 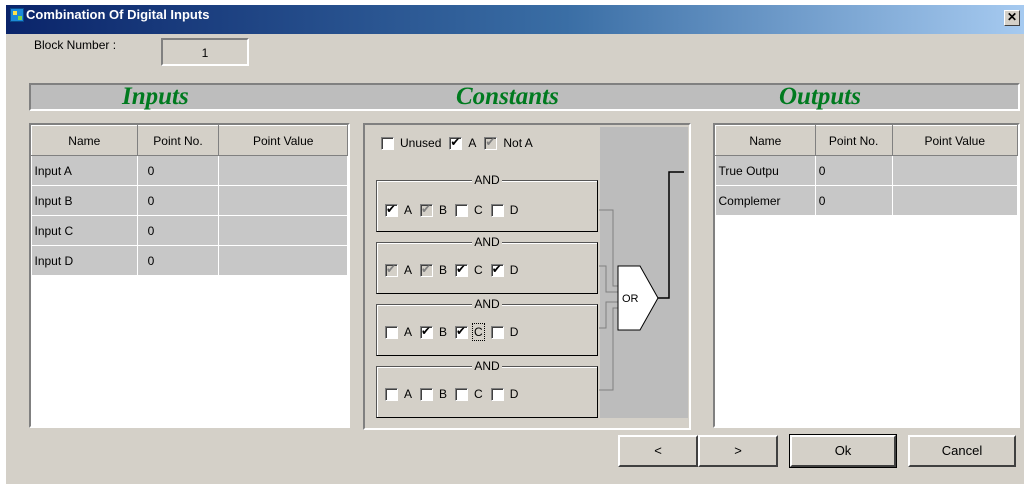 I want to click on table-row: Input A 0, so click(x=189, y=170).